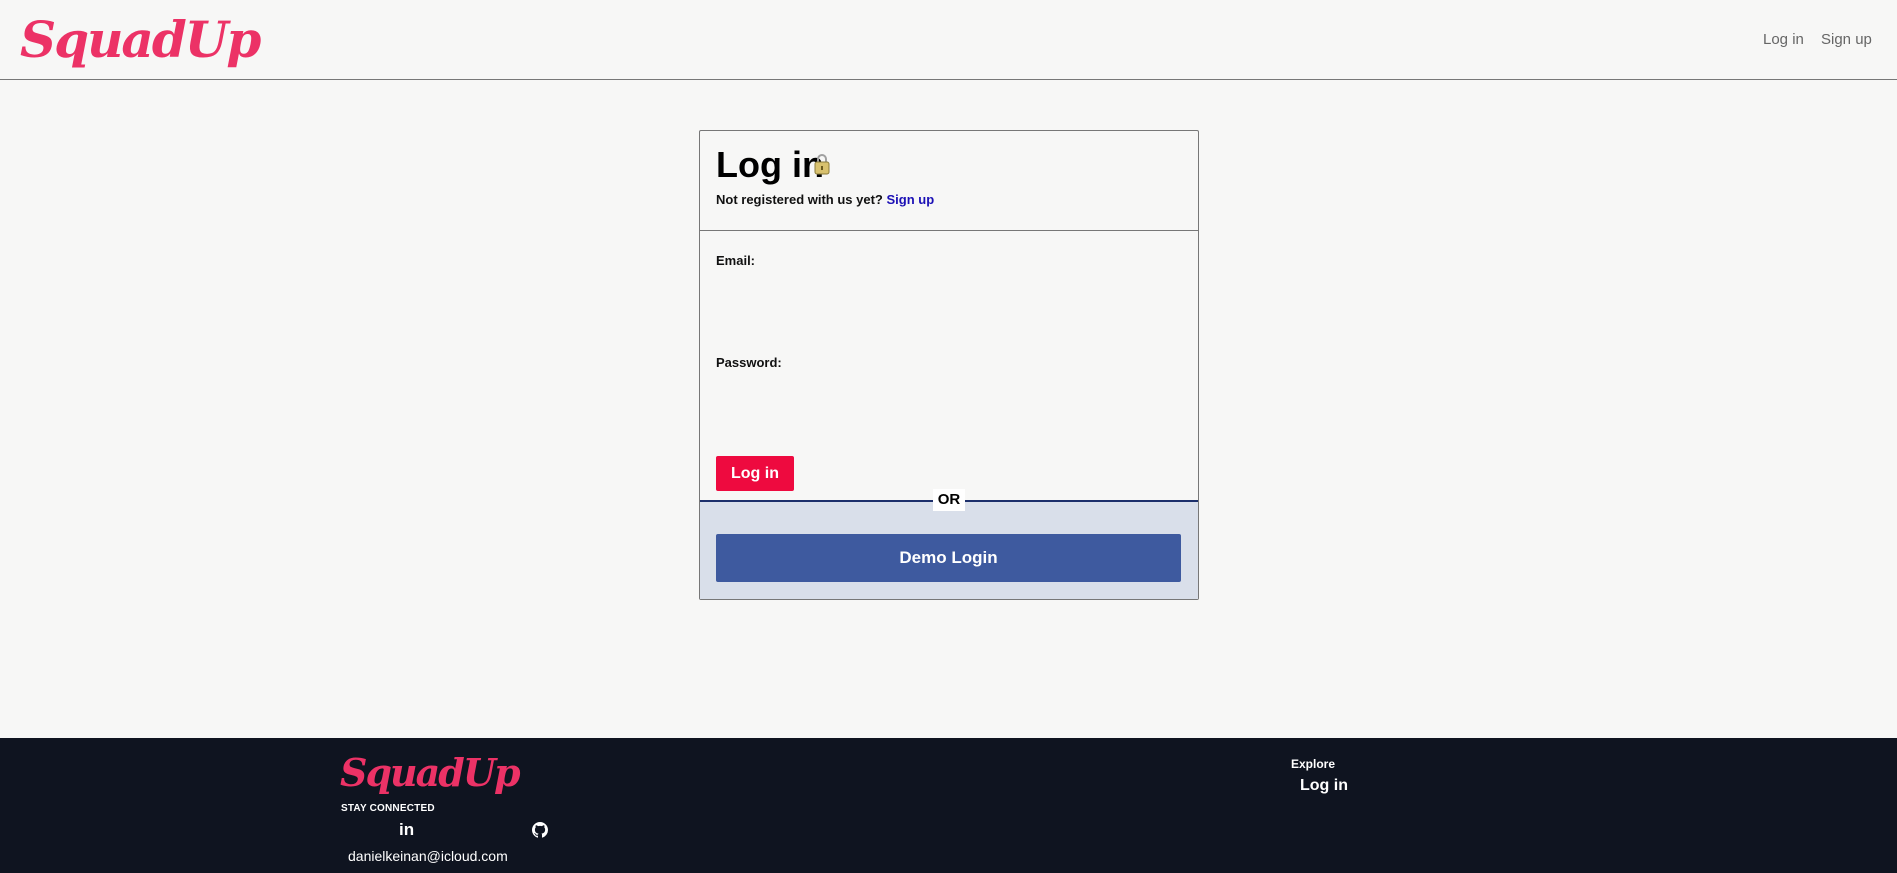 This screenshot has height=873, width=1897. Describe the element at coordinates (1324, 786) in the screenshot. I see `footer-login-link: Log in` at that location.